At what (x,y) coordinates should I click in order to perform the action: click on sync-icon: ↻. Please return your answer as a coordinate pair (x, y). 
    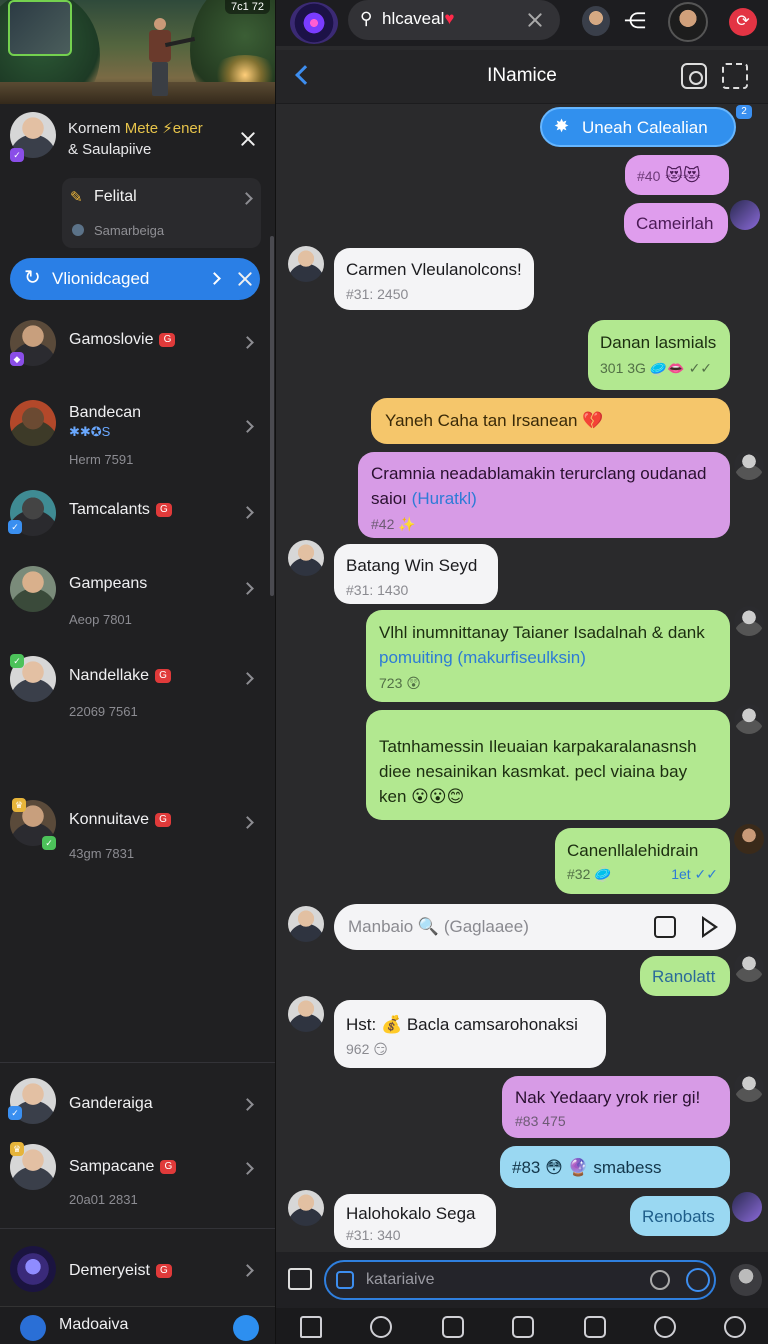
    Looking at the image, I should click on (32, 278).